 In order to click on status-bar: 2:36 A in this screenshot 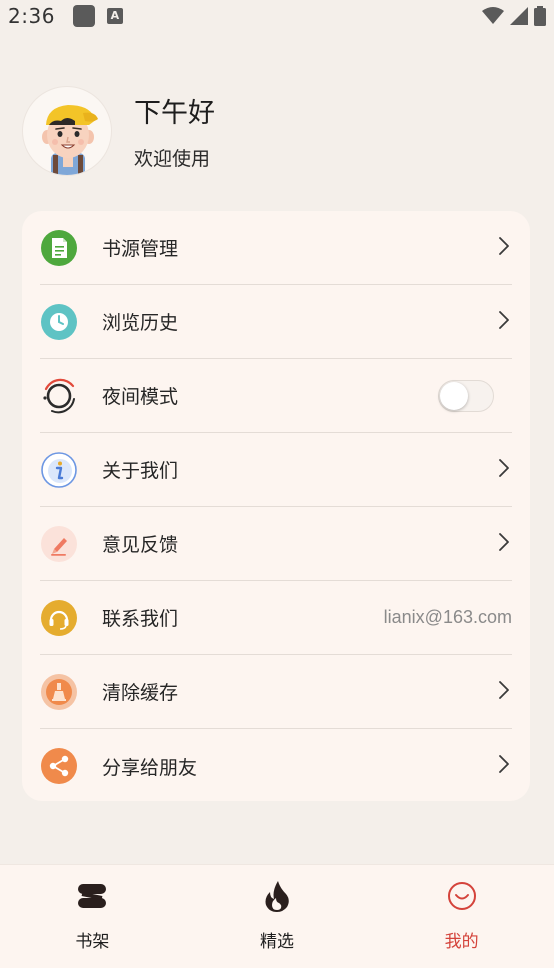, I will do `click(277, 16)`.